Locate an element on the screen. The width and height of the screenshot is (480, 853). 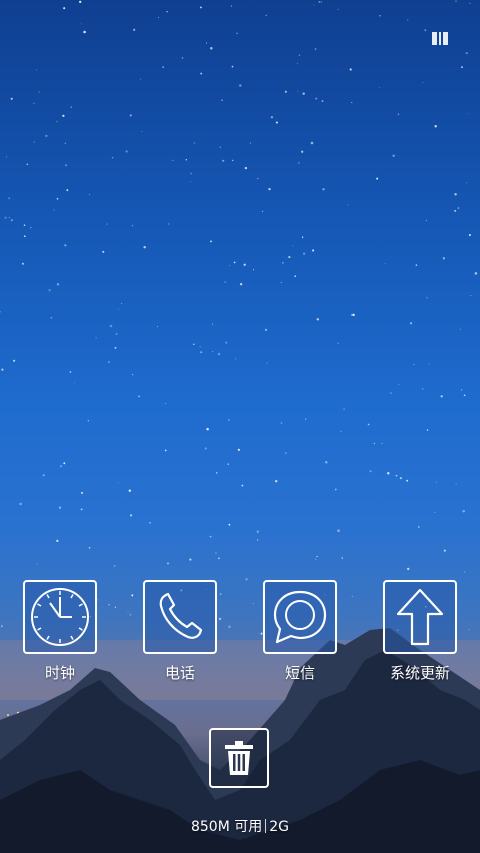
memory-separator is located at coordinates (266, 826).